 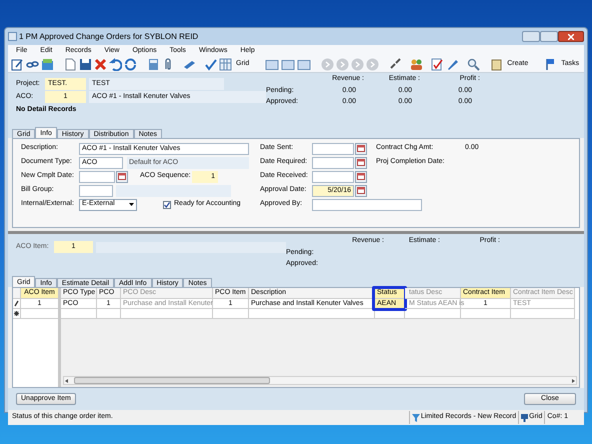 What do you see at coordinates (367, 204) in the screenshot?
I see `approved-by-field` at bounding box center [367, 204].